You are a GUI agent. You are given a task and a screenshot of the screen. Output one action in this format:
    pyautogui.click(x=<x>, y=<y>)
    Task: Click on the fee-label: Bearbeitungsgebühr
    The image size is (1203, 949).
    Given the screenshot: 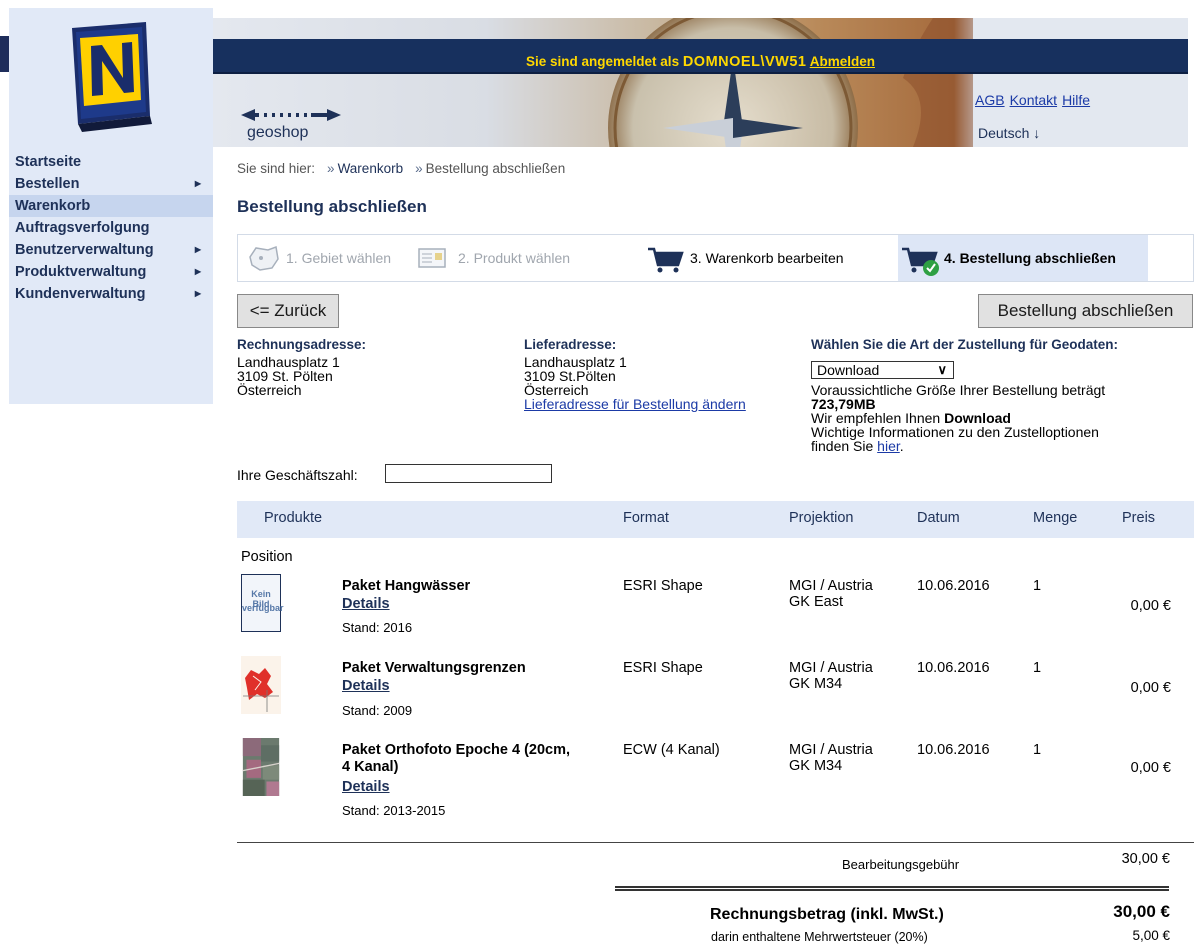 What is the action you would take?
    pyautogui.click(x=901, y=864)
    